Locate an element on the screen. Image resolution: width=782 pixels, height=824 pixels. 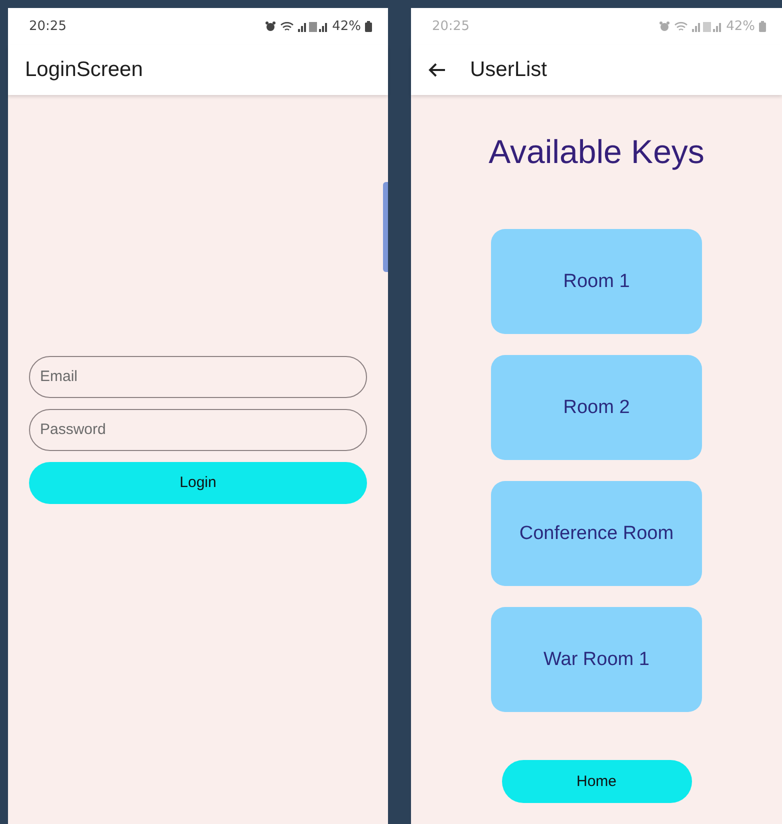
screen-title: UserList is located at coordinates (509, 70).